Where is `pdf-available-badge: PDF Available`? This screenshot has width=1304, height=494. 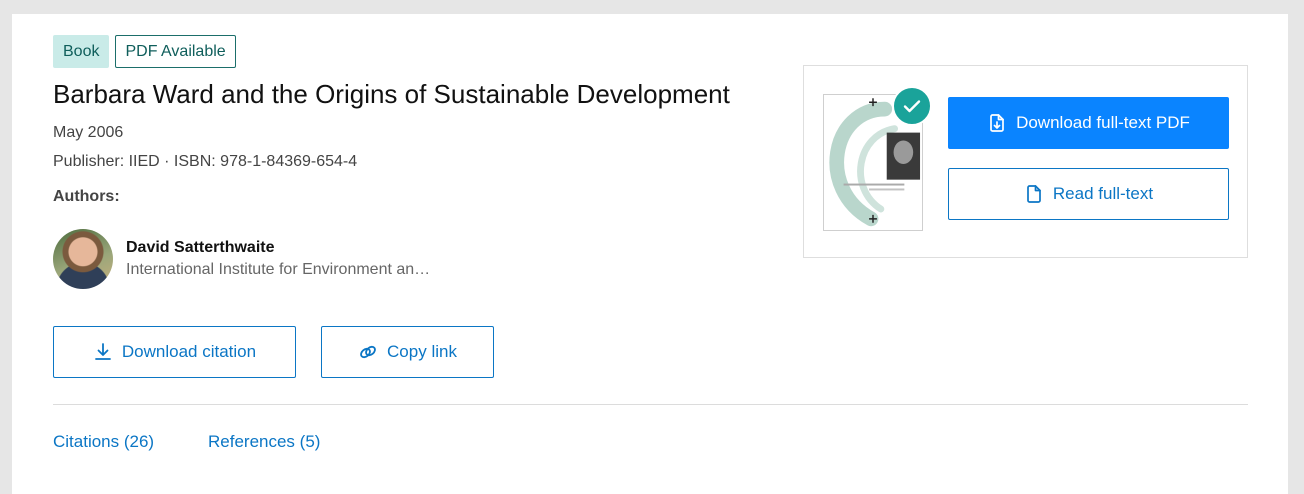 pdf-available-badge: PDF Available is located at coordinates (175, 51).